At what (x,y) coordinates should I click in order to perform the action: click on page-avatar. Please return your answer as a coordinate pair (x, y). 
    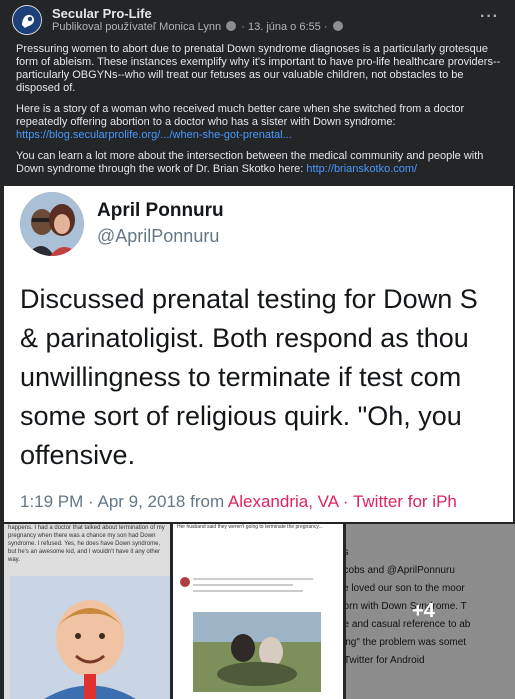
    Looking at the image, I should click on (27, 20).